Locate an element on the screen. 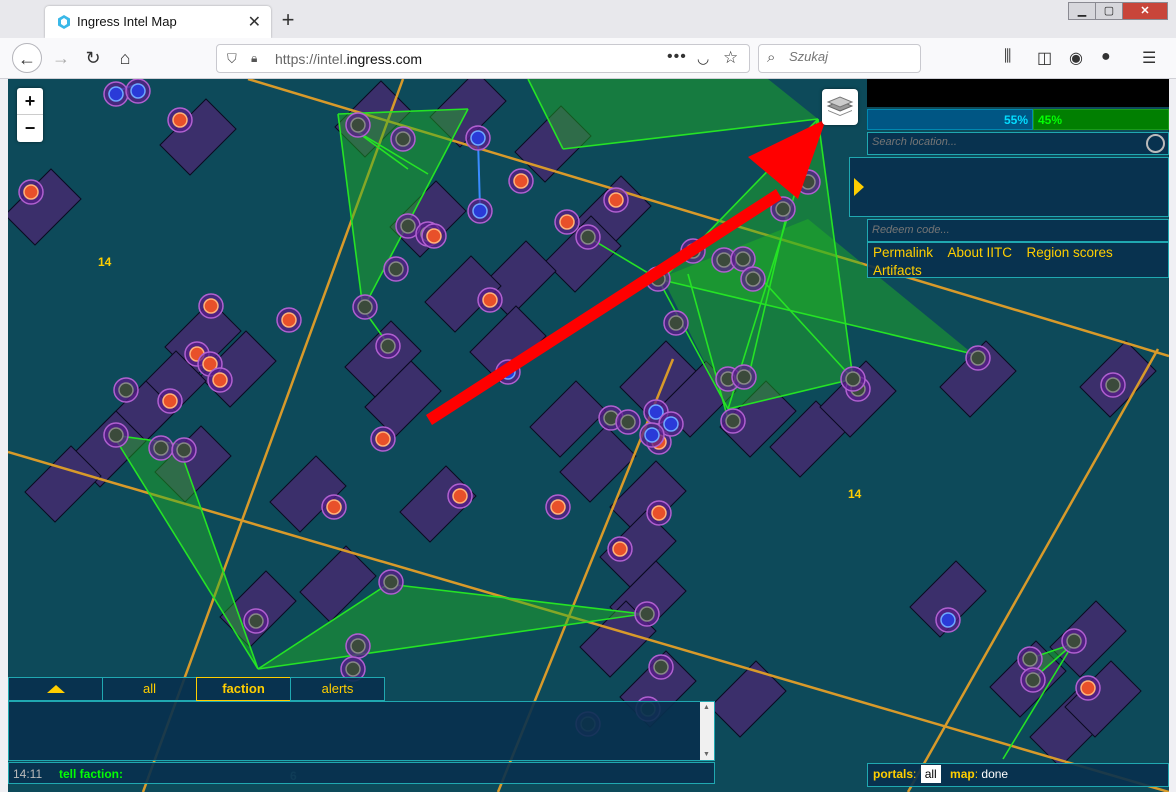  lock-icon: 🔒︎ is located at coordinates (254, 58).